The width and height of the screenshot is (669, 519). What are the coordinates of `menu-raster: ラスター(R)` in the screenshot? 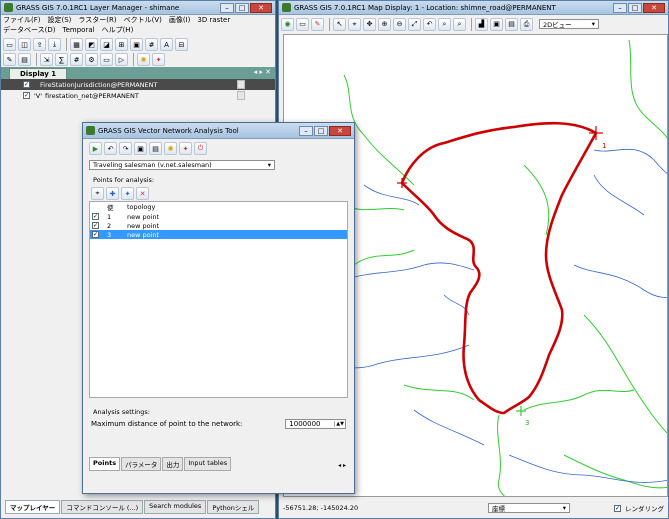 It's located at (97, 20).